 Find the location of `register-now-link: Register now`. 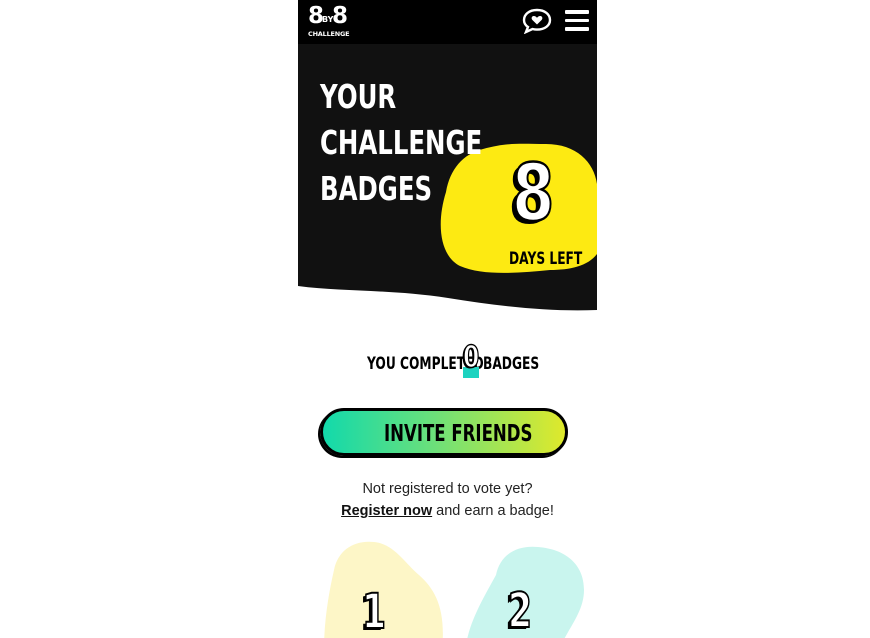

register-now-link: Register now is located at coordinates (386, 511).